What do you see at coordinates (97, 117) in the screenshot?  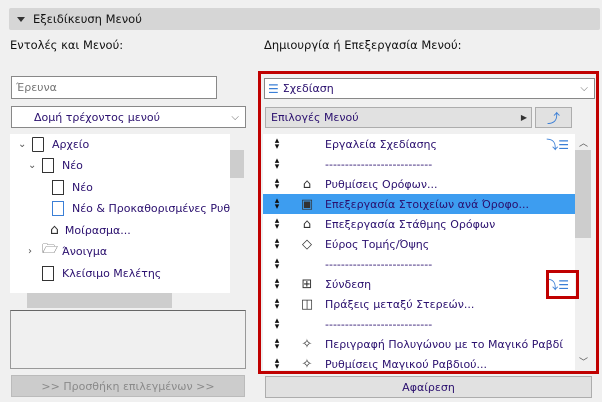 I see `structure-select-value: Δομή τρέχοντος μενού` at bounding box center [97, 117].